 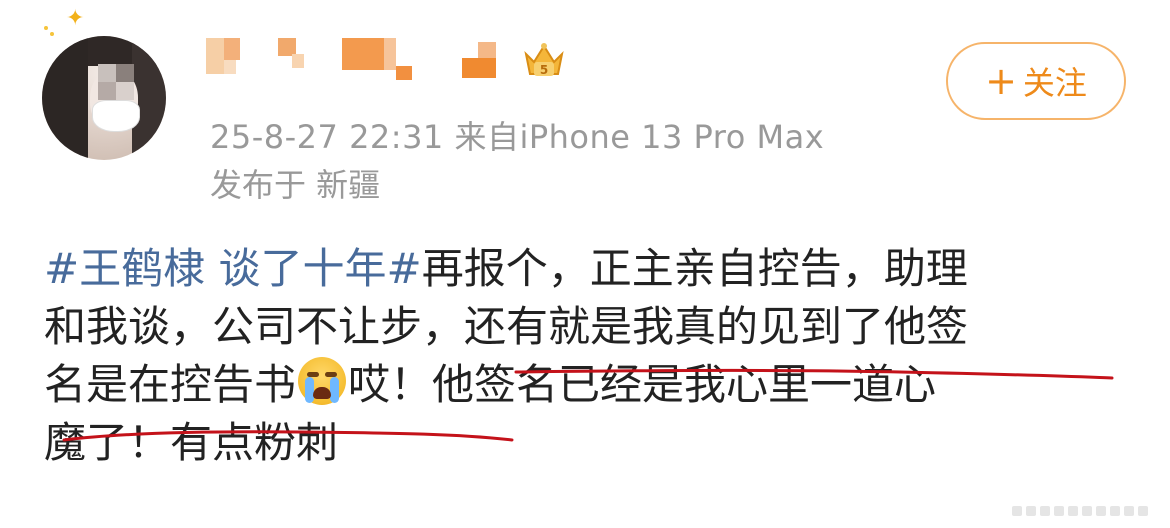 I want to click on follow-label: 关注, so click(x=1054, y=83).